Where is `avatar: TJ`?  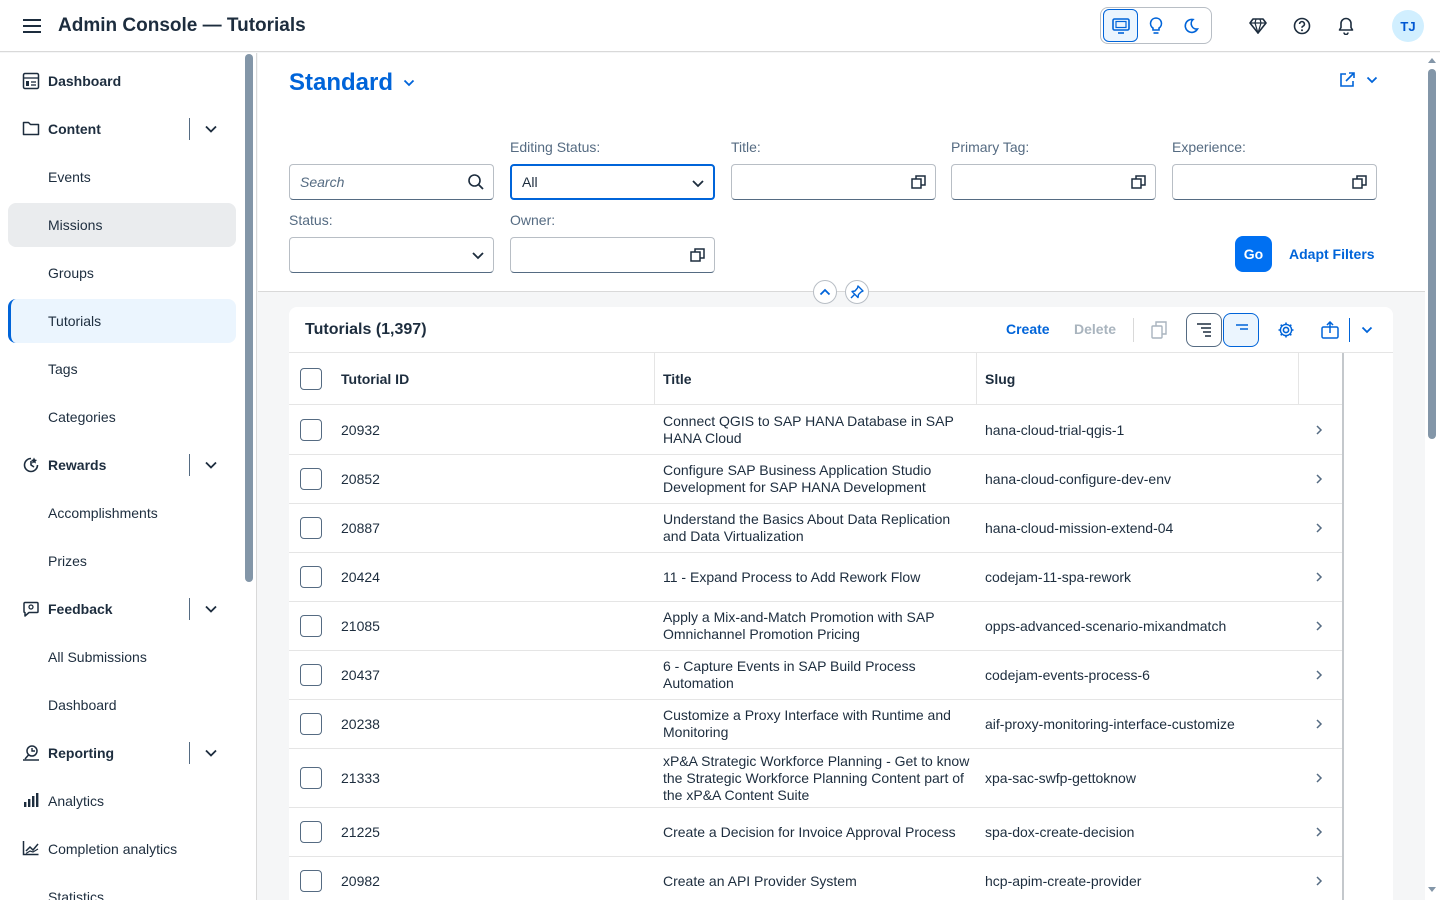 avatar: TJ is located at coordinates (1408, 26).